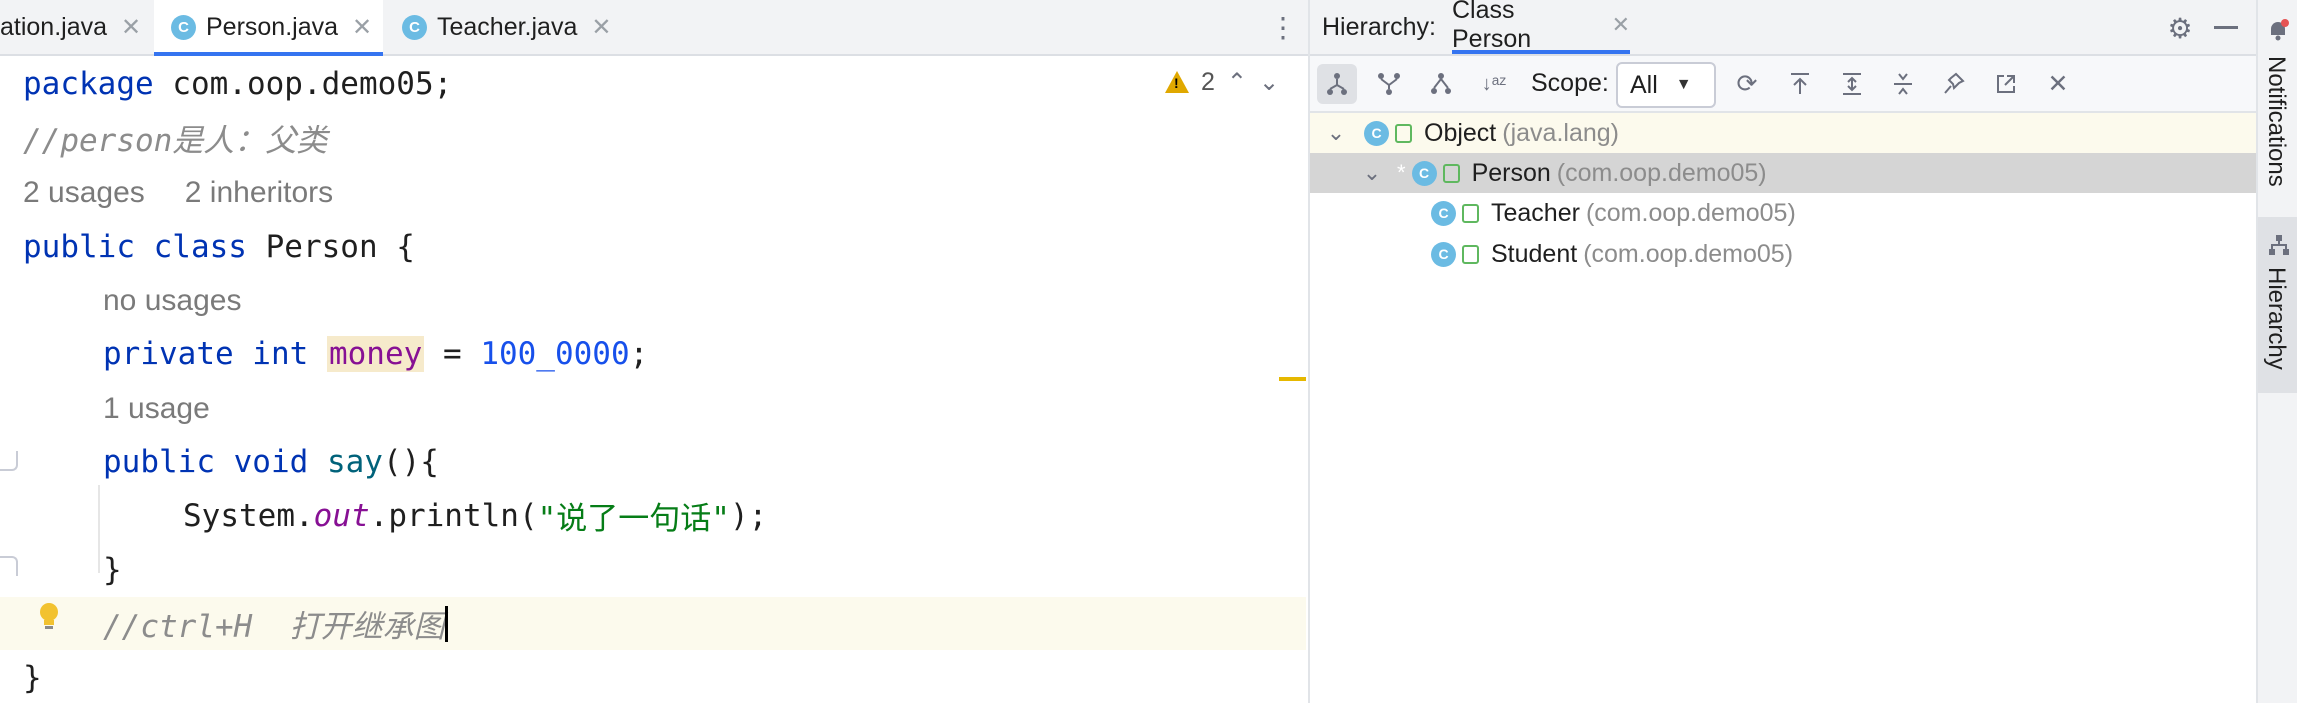  Describe the element at coordinates (156, 409) in the screenshot. I see `usages-hint: 1 usage` at that location.